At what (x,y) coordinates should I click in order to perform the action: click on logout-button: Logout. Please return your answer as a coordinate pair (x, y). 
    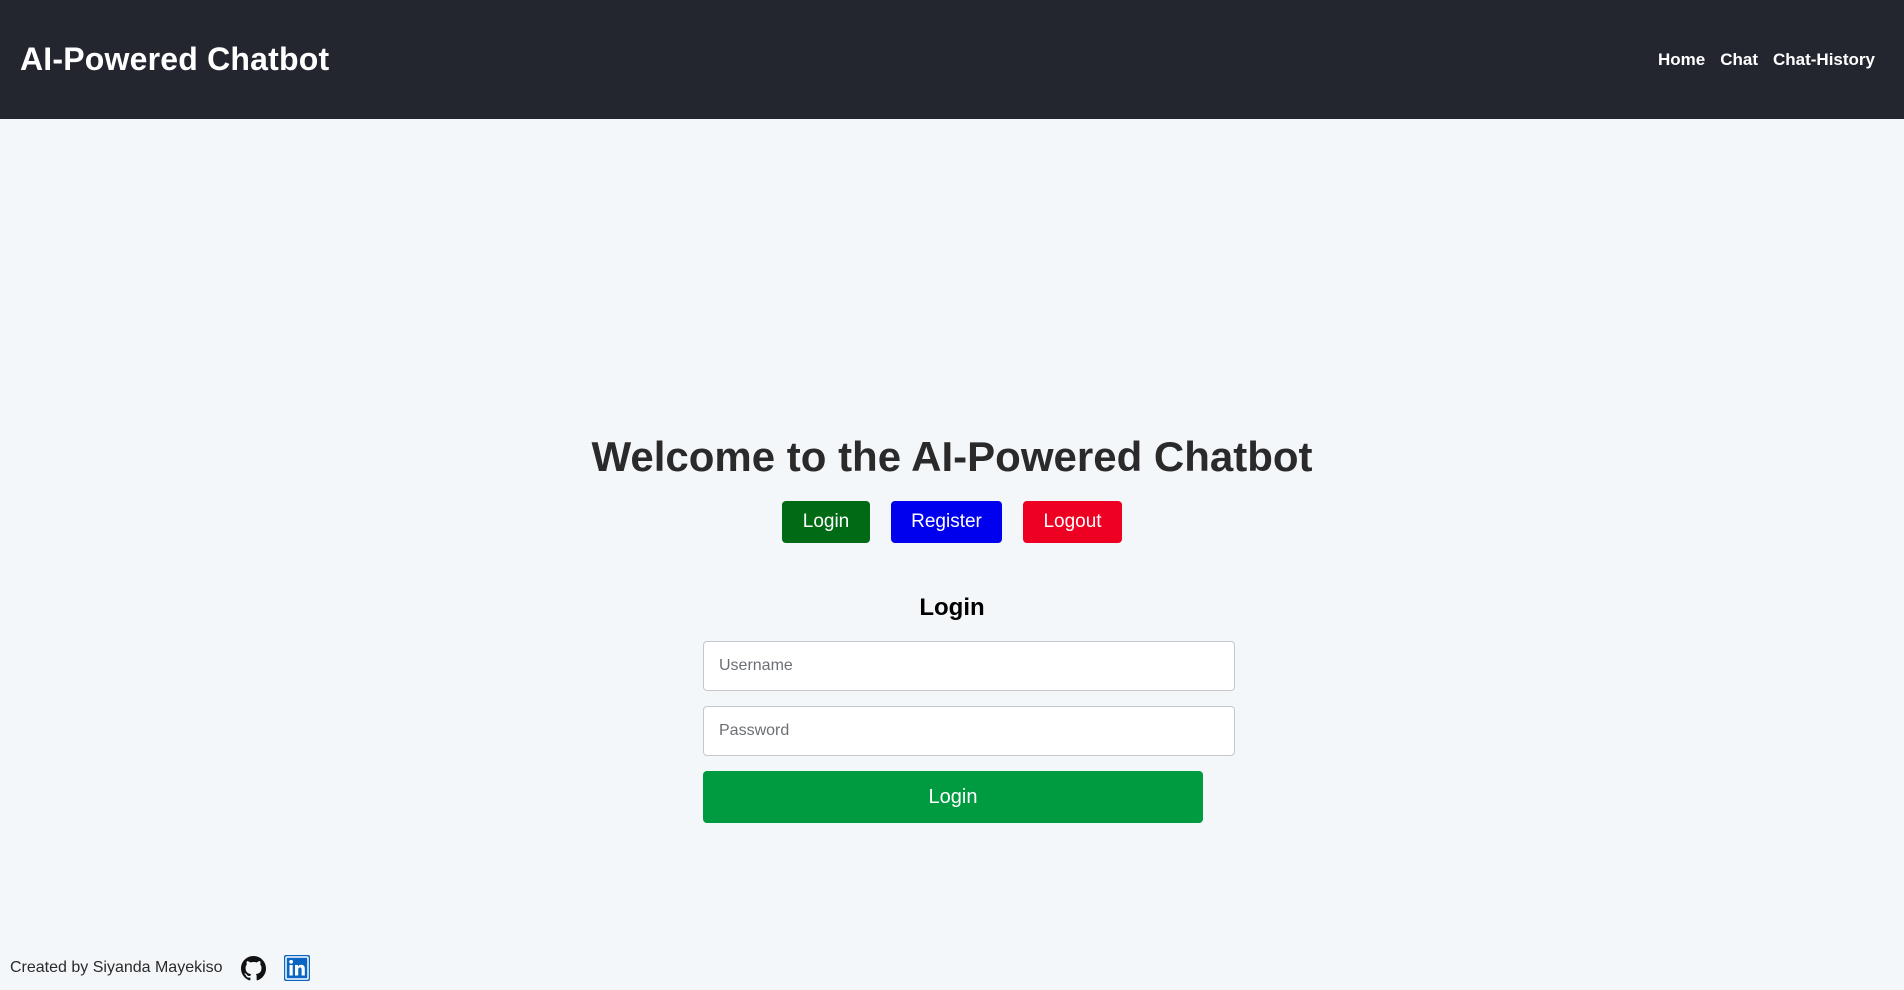
    Looking at the image, I should click on (1072, 522).